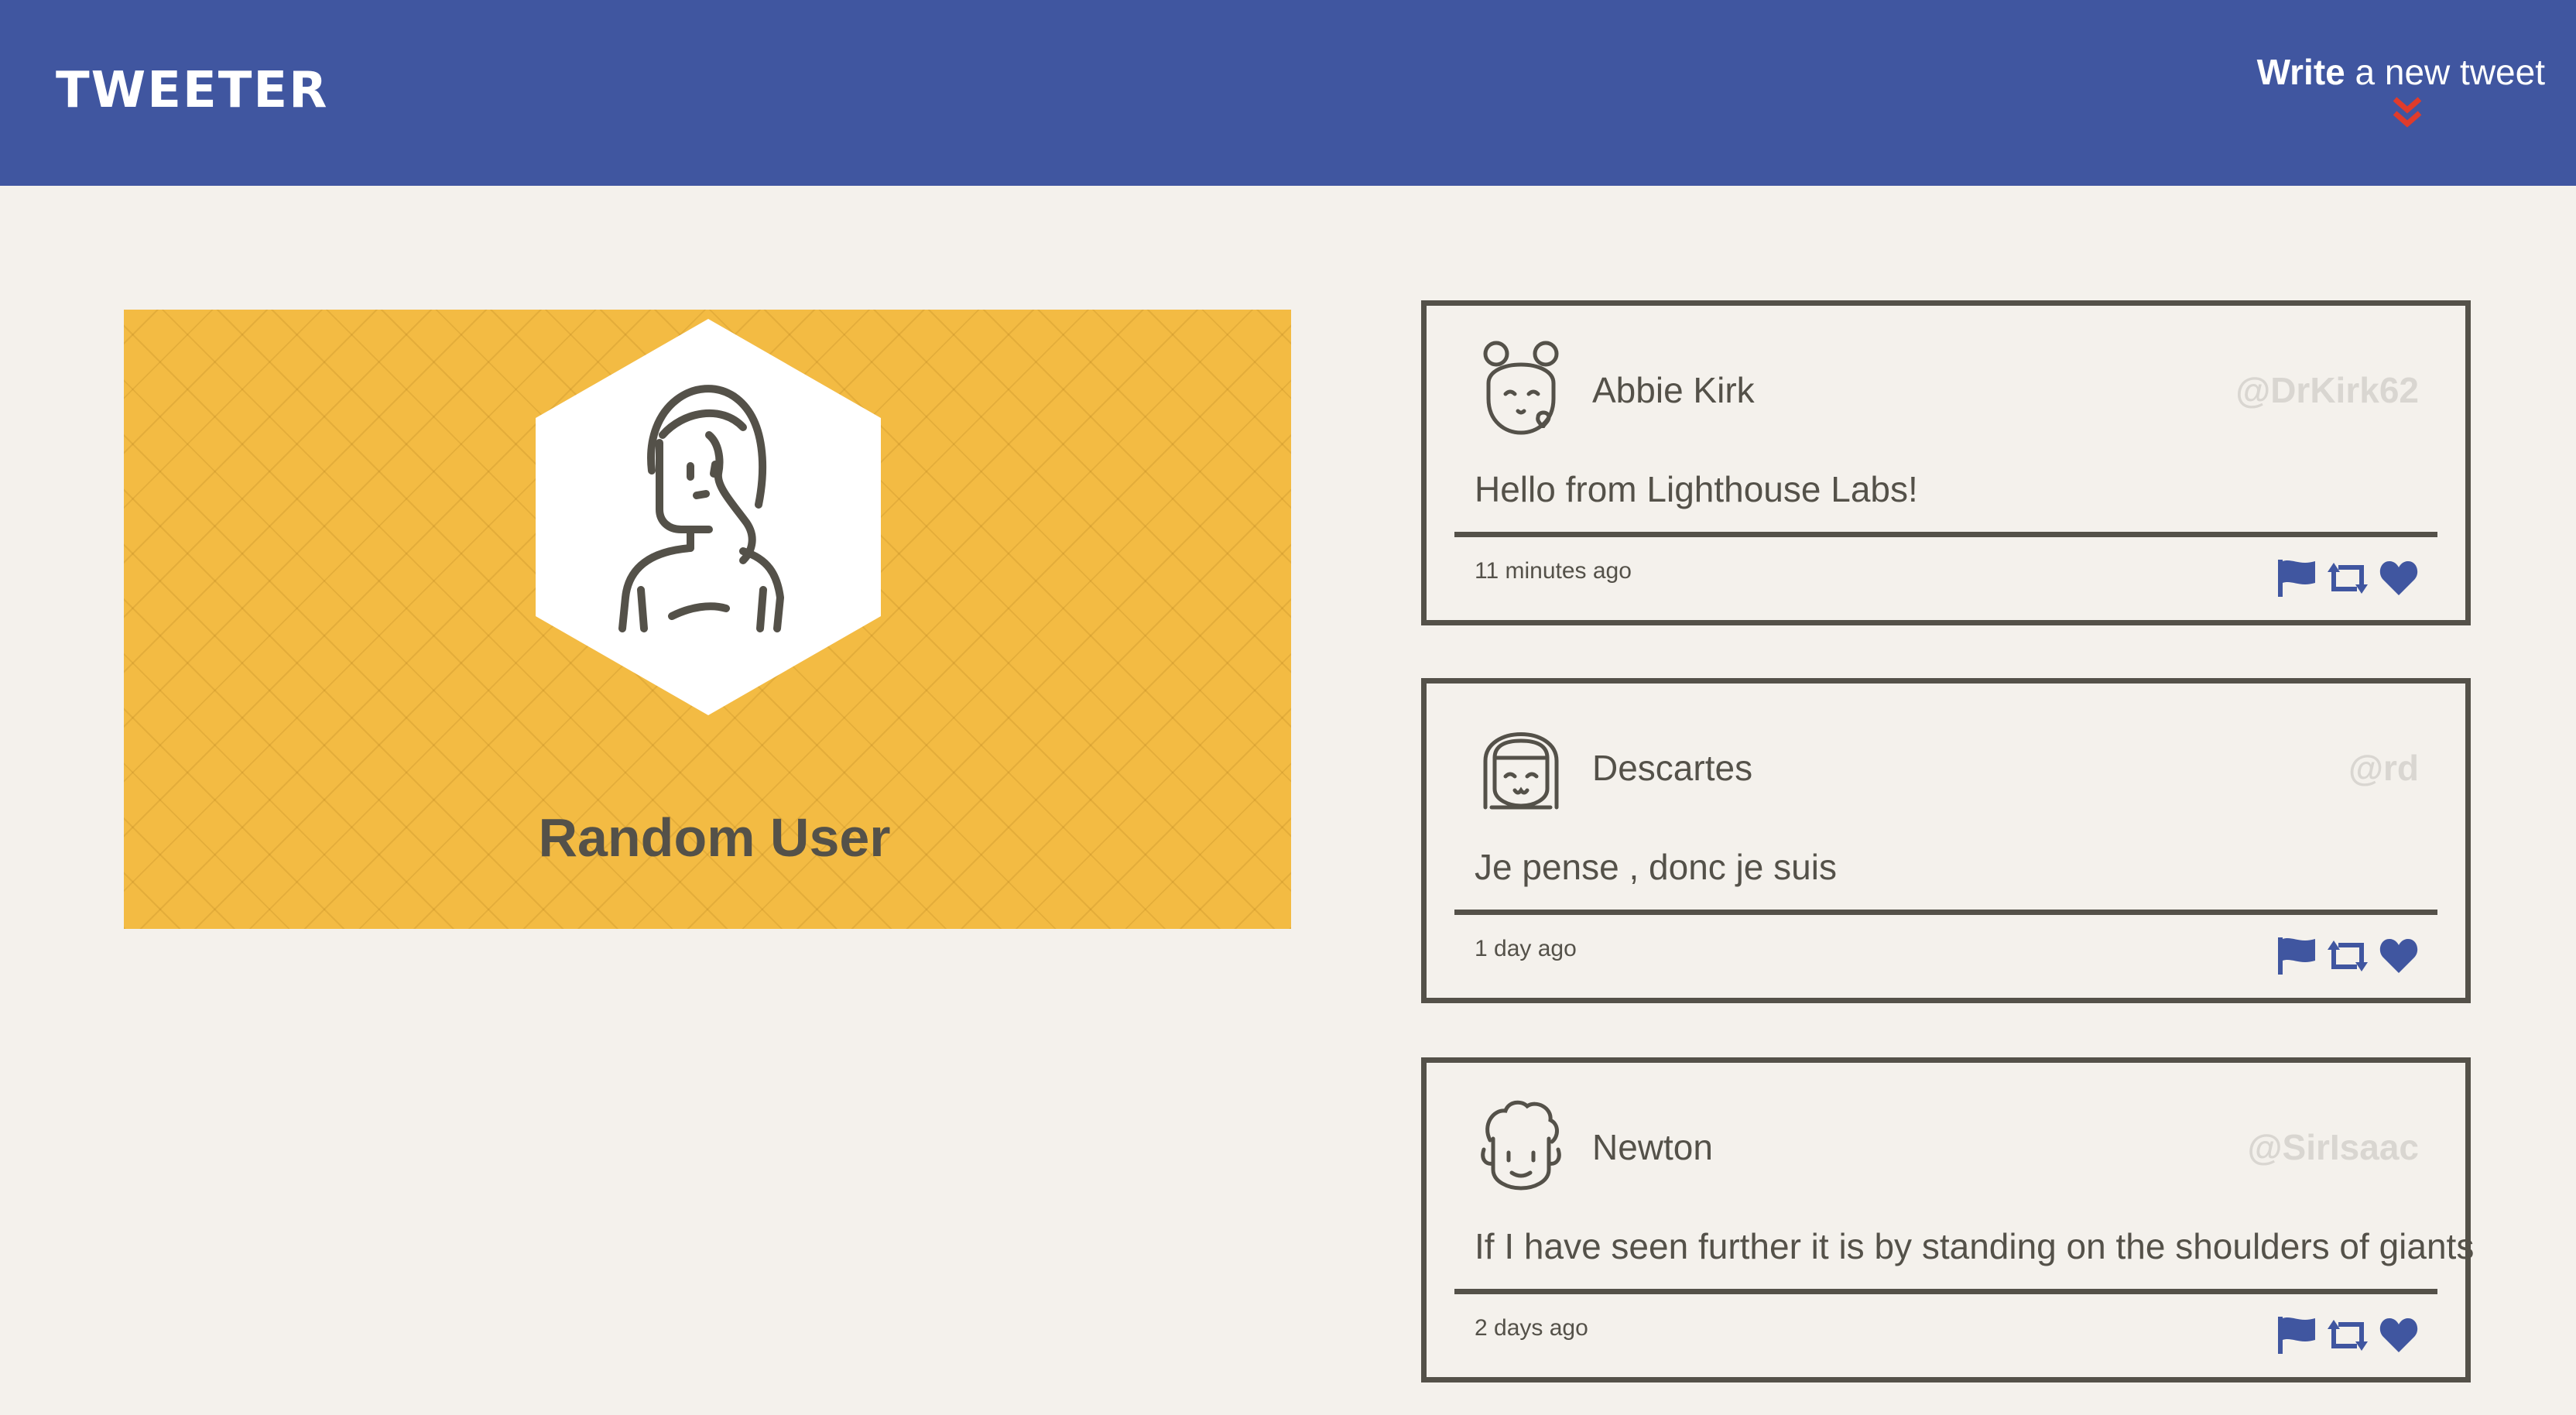  What do you see at coordinates (2327, 390) in the screenshot?
I see `tweet-author-handle: @DrKirk62` at bounding box center [2327, 390].